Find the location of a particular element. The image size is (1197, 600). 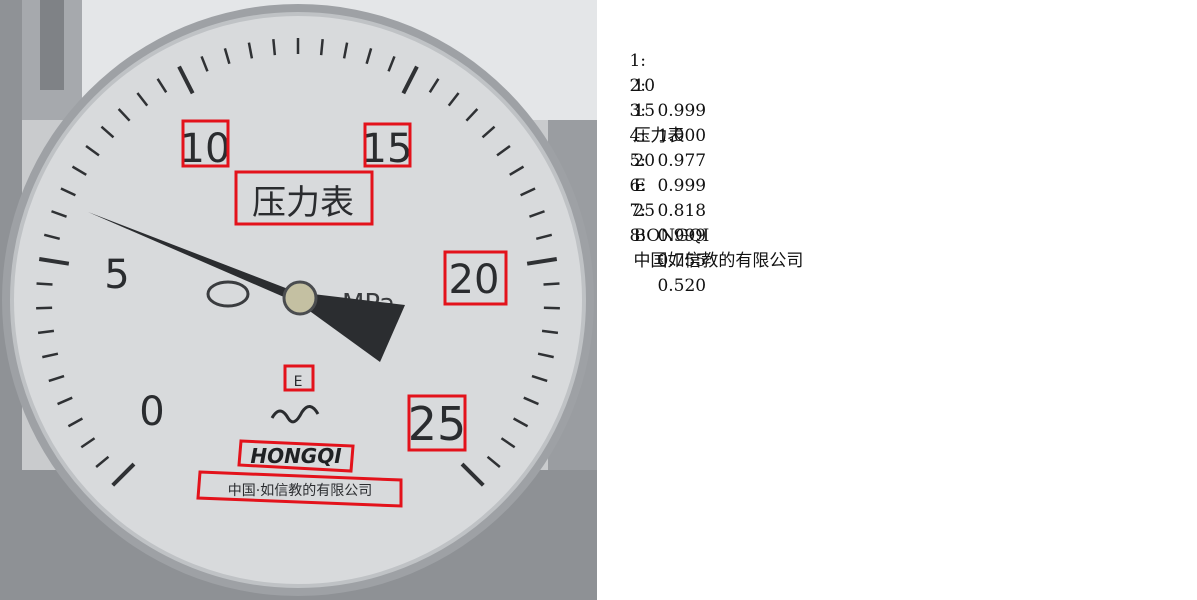

dial-title: 压力表 is located at coordinates (303, 203).